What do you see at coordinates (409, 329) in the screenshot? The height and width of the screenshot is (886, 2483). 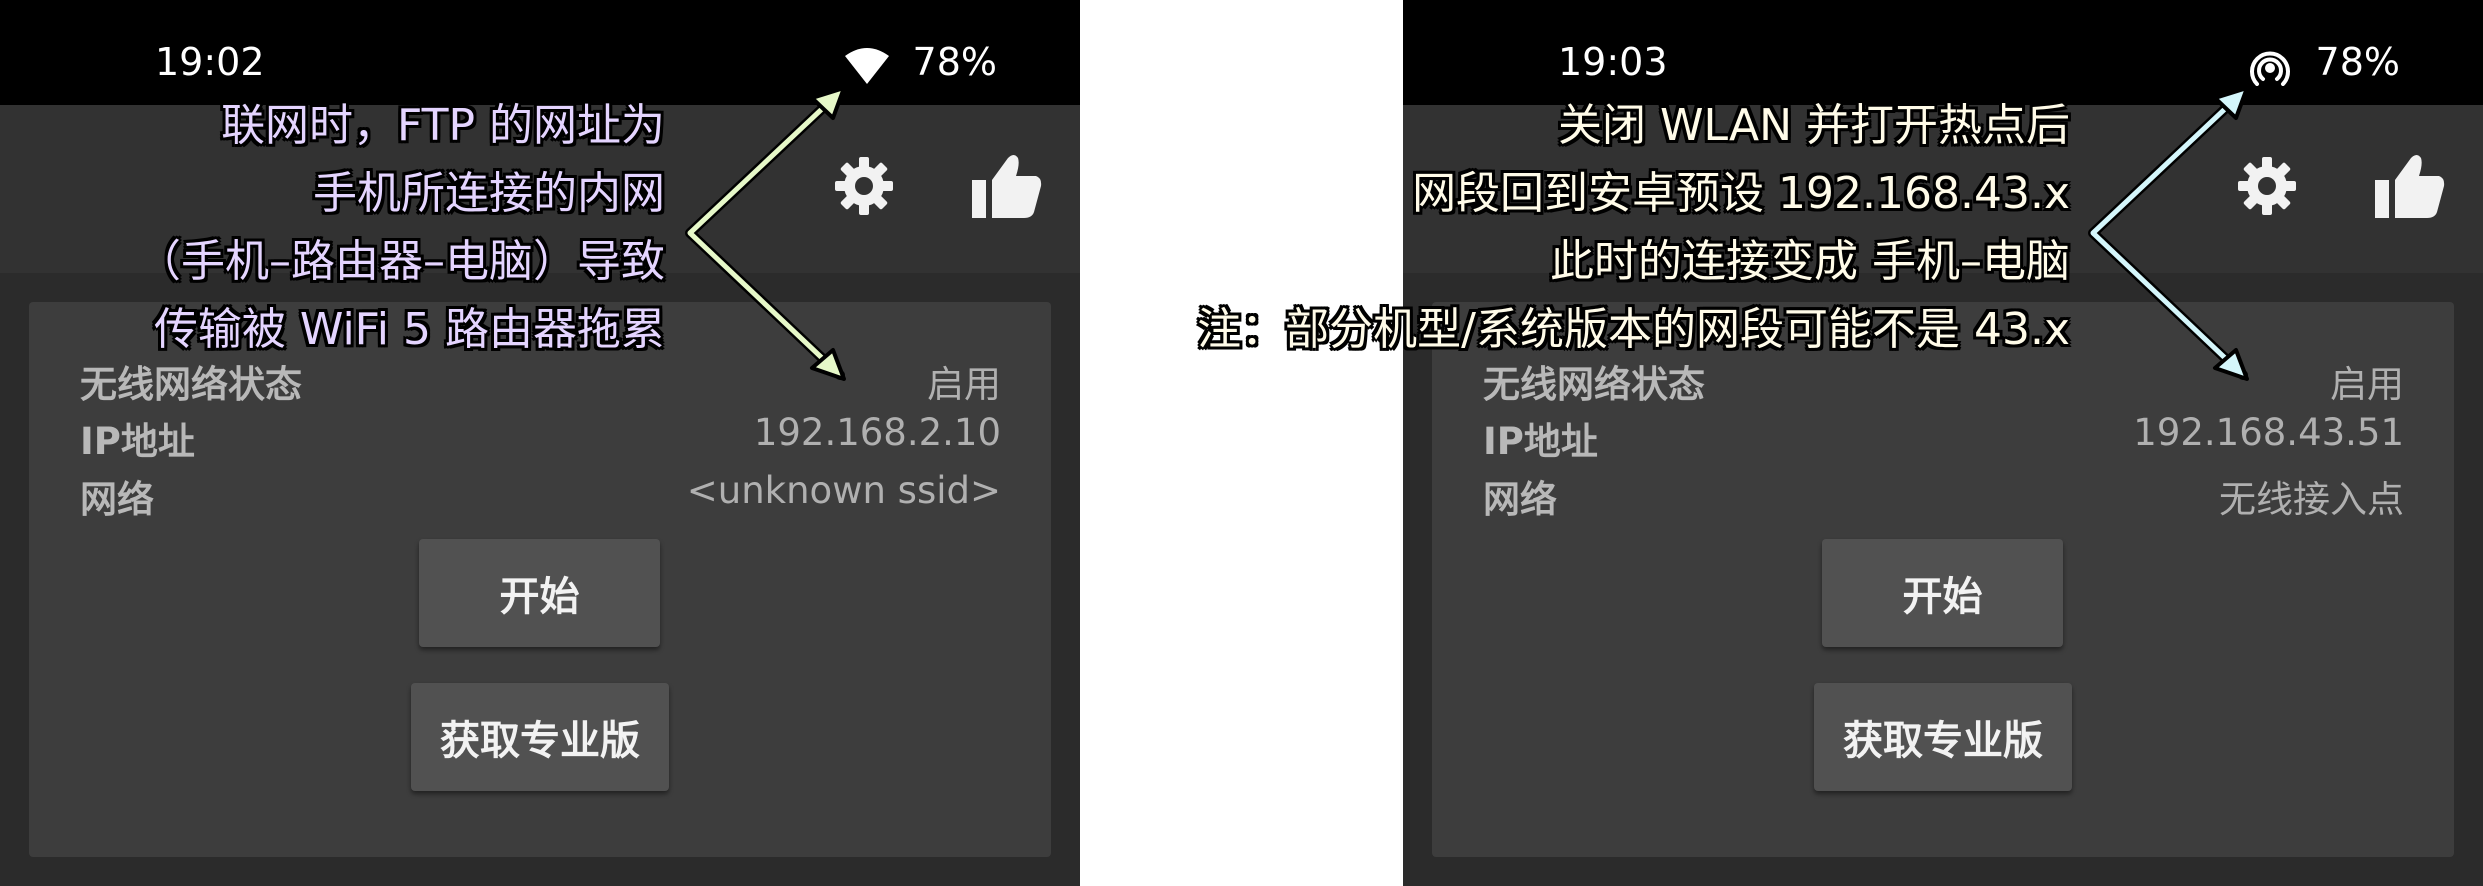 I see `annotation-line: 传输被 WiFi 5 路由器拖累` at bounding box center [409, 329].